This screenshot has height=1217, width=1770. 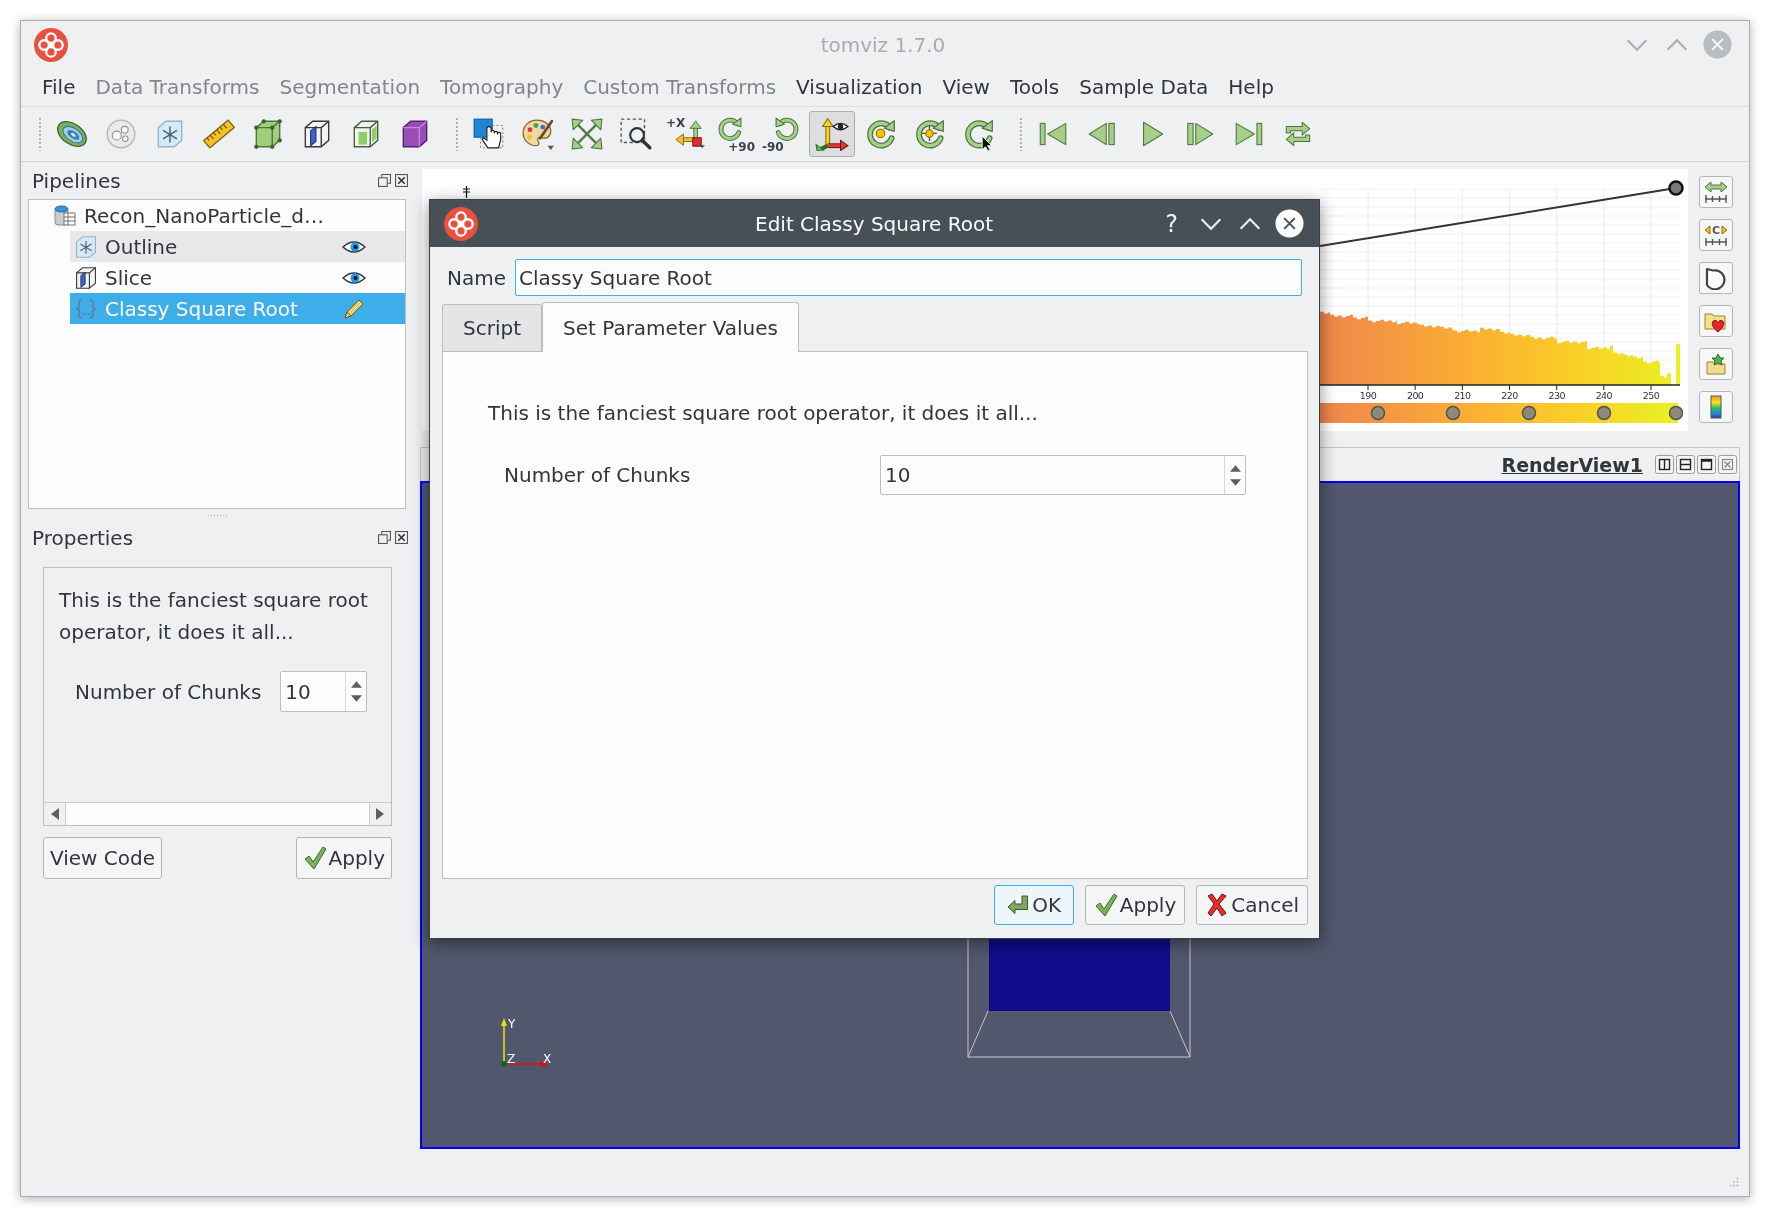 What do you see at coordinates (476, 277) in the screenshot?
I see `field-label: Name` at bounding box center [476, 277].